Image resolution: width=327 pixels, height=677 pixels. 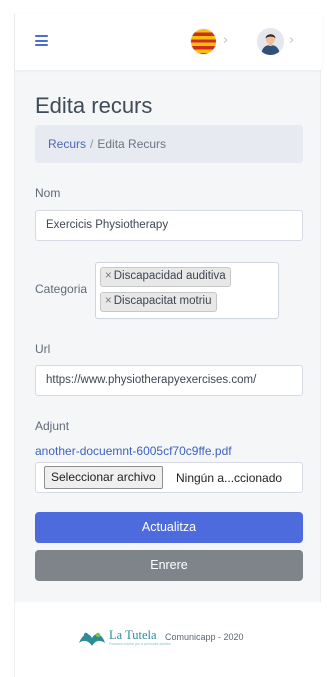 I want to click on select-file-button: Seleccionar archivo, so click(x=103, y=477).